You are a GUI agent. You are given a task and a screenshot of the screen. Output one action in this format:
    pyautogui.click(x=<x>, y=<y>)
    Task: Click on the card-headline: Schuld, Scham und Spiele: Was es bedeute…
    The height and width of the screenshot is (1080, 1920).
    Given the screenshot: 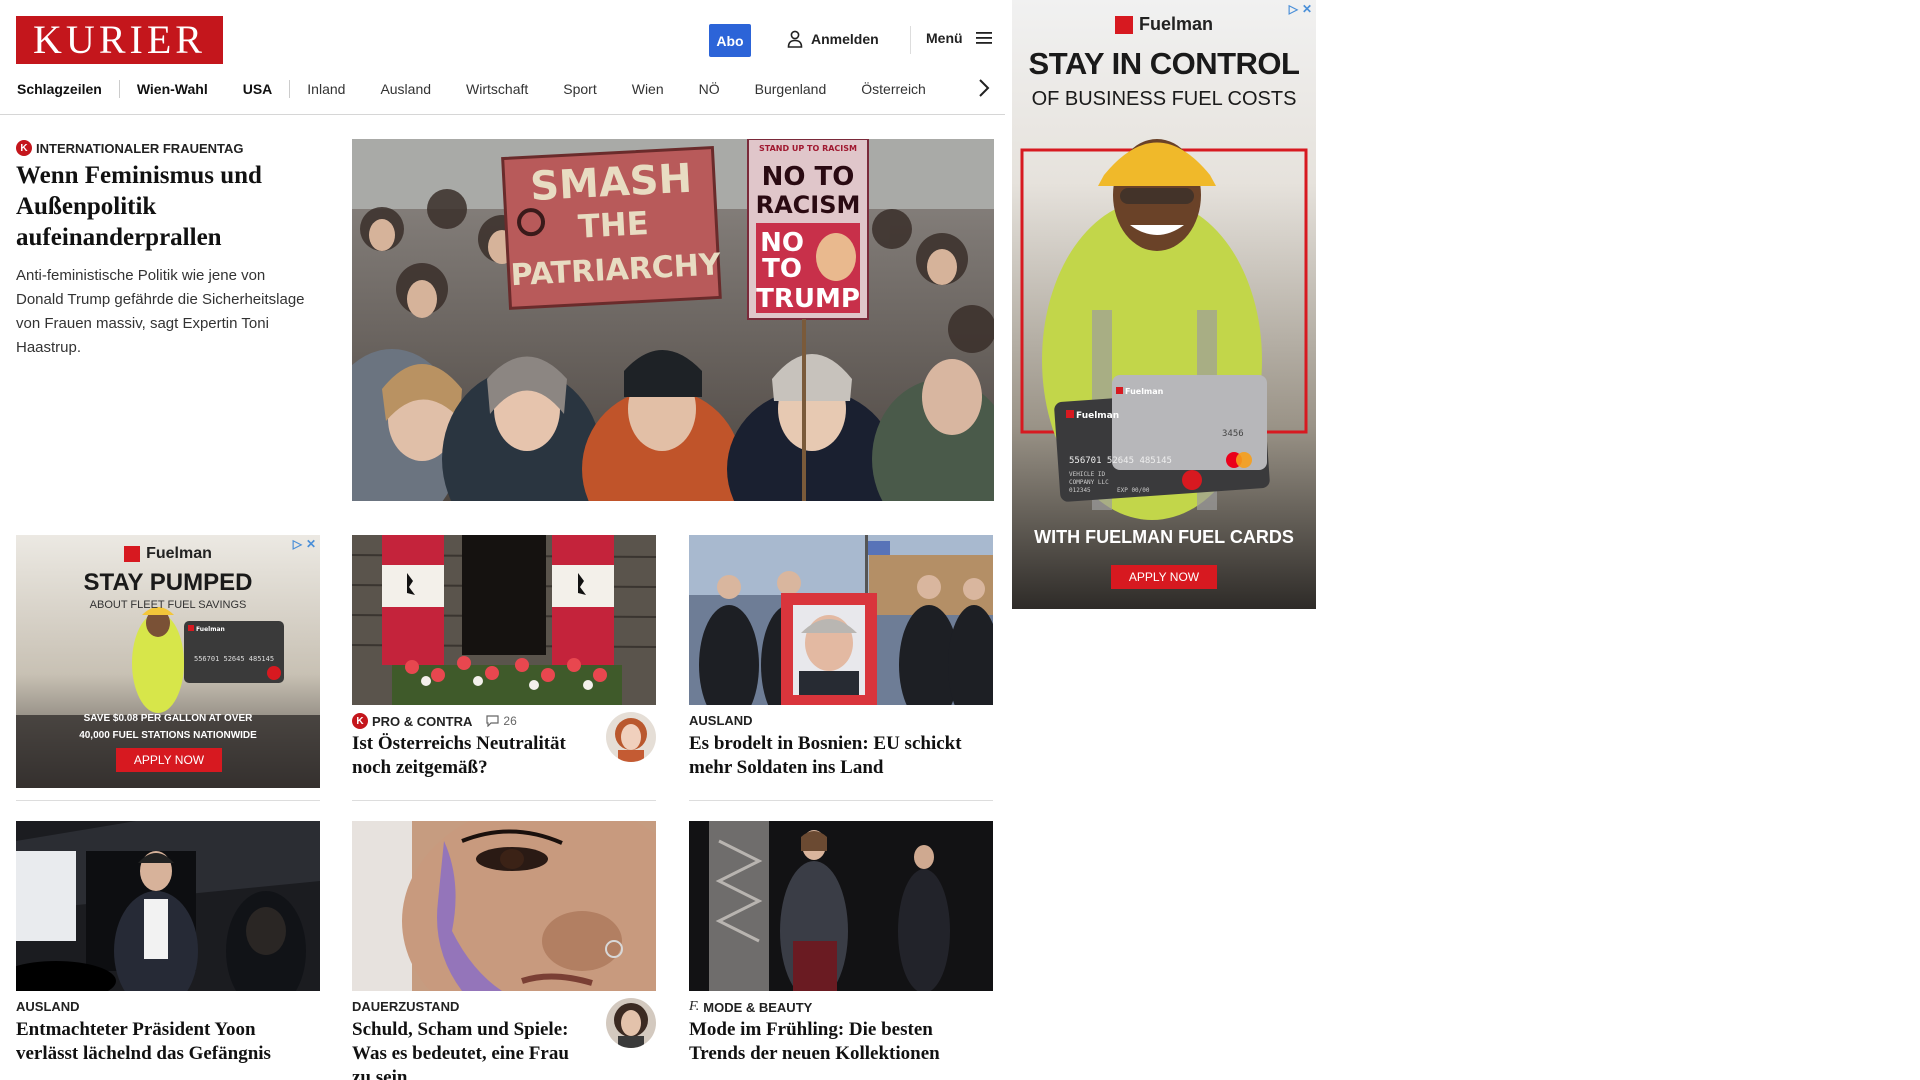 What is the action you would take?
    pyautogui.click(x=472, y=1049)
    